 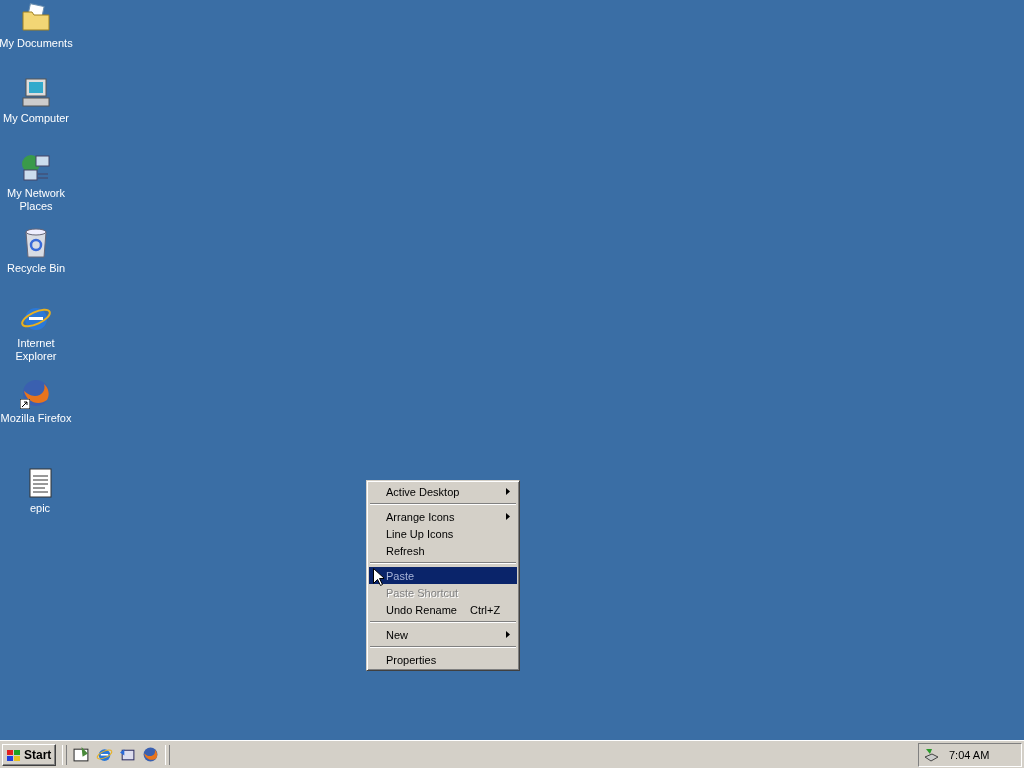 What do you see at coordinates (443, 516) in the screenshot?
I see `menu-item: Arrange Icons` at bounding box center [443, 516].